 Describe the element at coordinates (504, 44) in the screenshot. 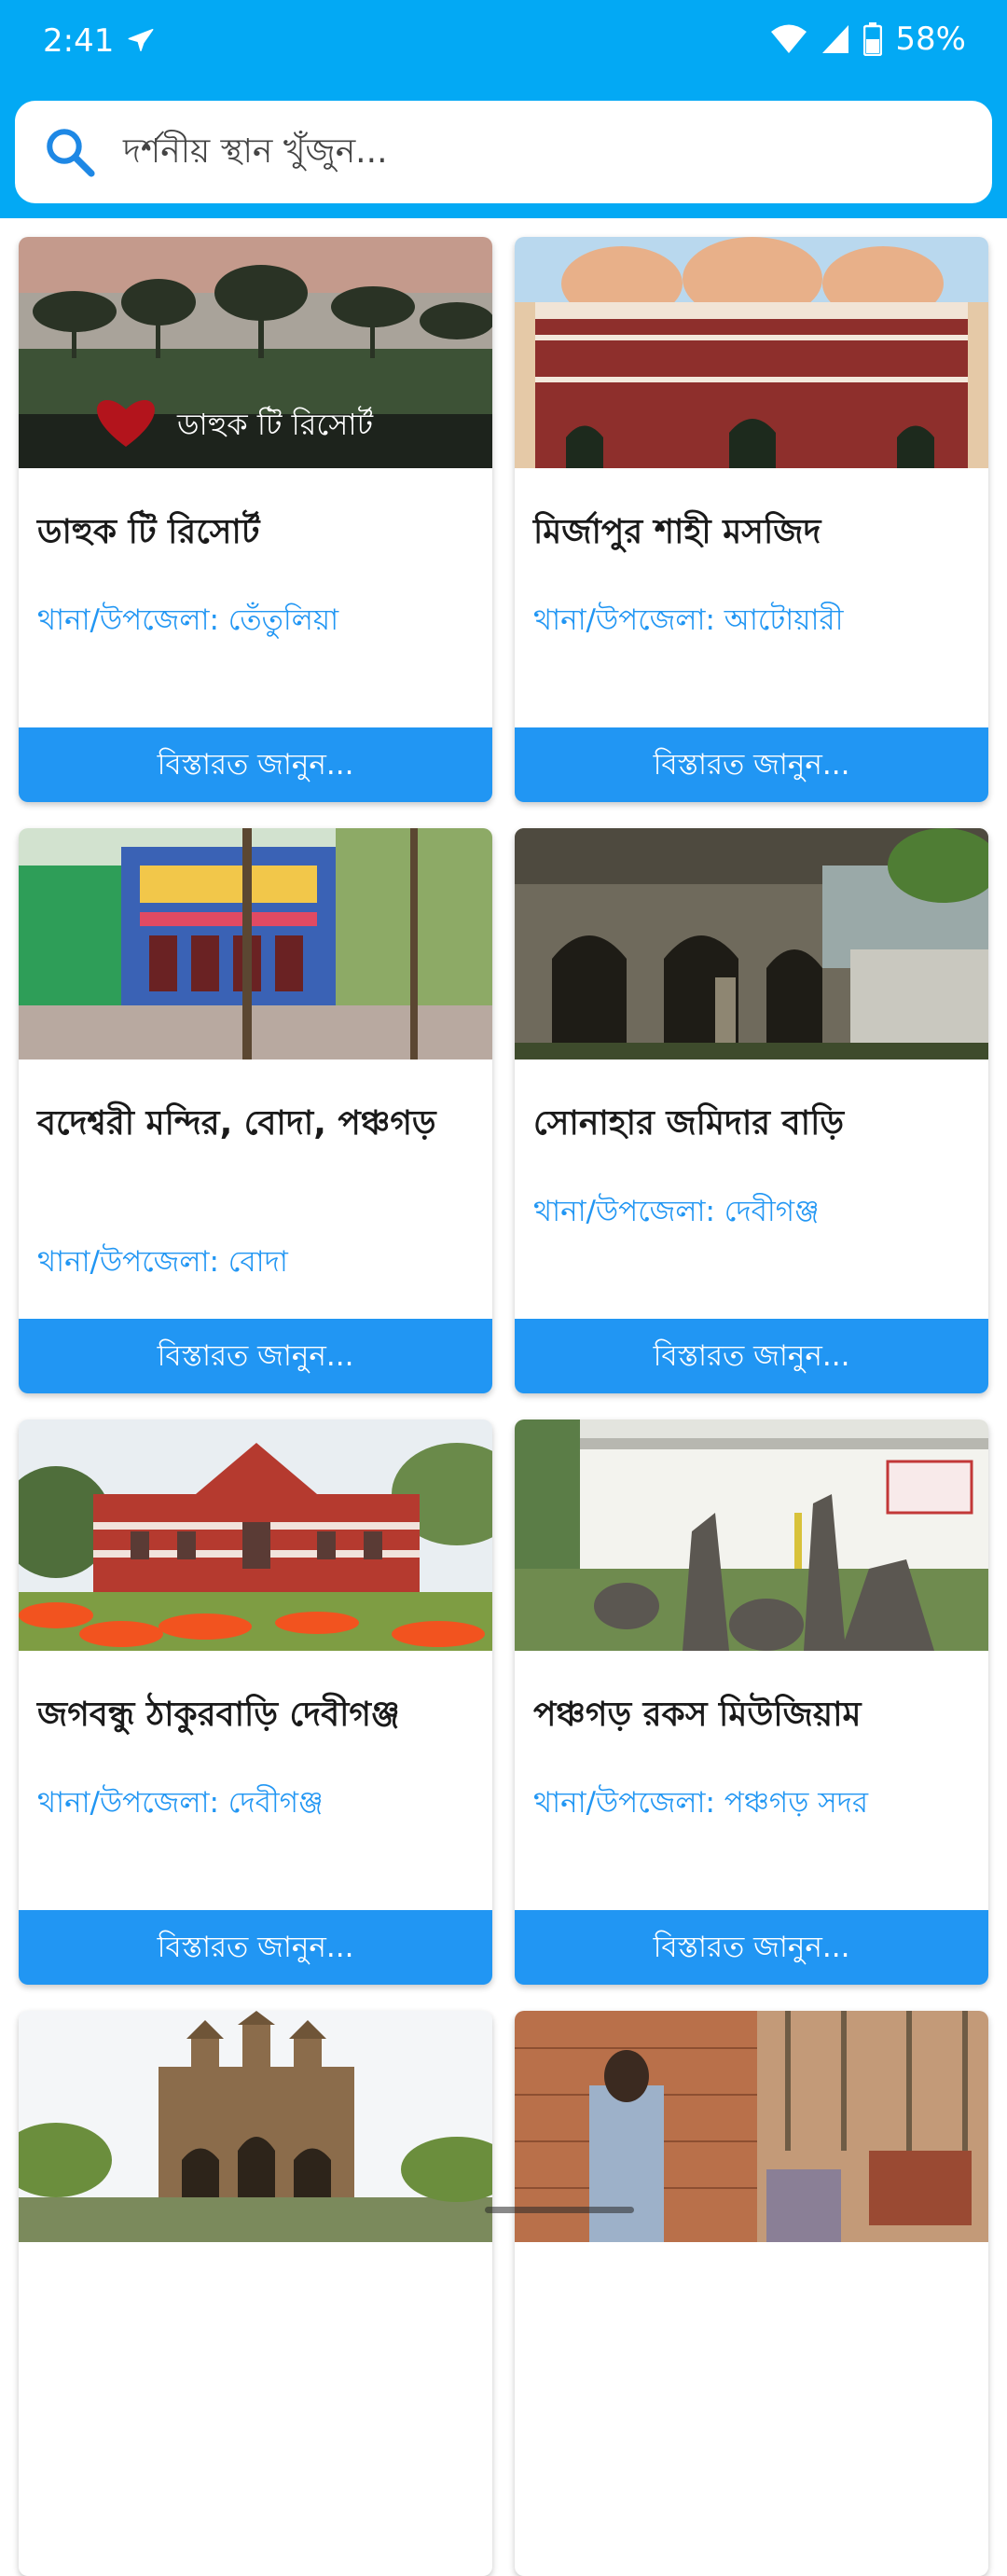

I see `status-bar: 2:41 58%` at that location.